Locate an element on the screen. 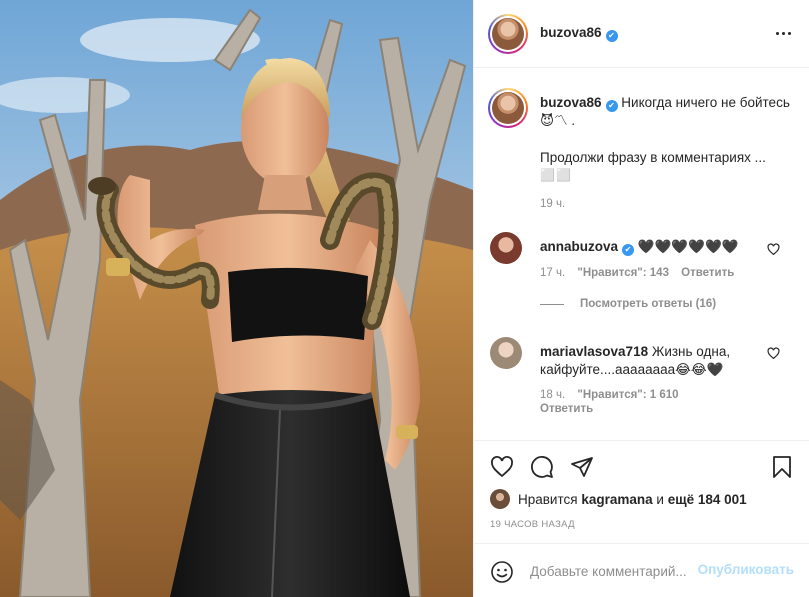 The width and height of the screenshot is (809, 597). likes-count: ещё 184 001 is located at coordinates (707, 499).